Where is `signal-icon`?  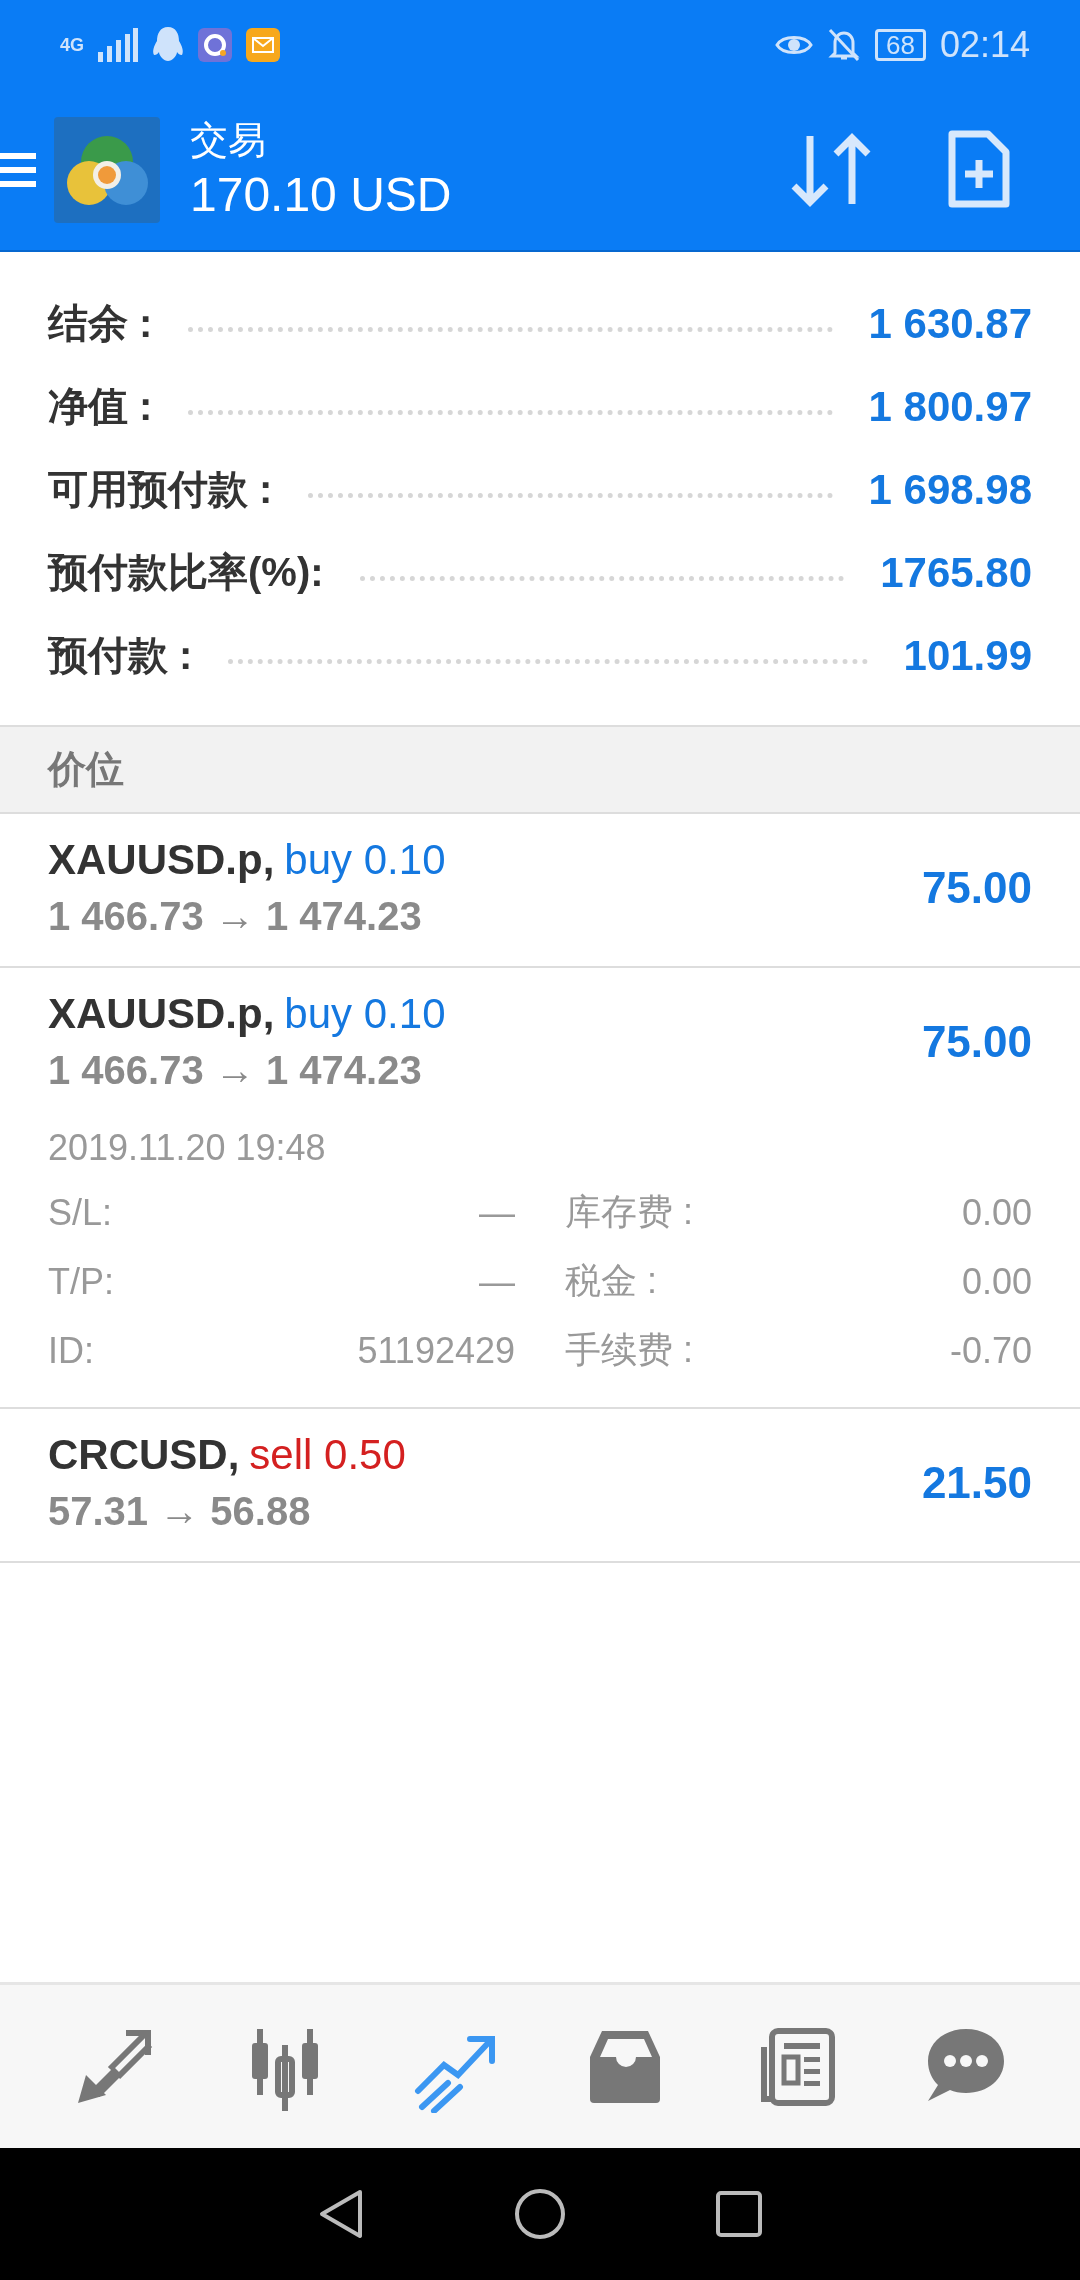 signal-icon is located at coordinates (118, 45).